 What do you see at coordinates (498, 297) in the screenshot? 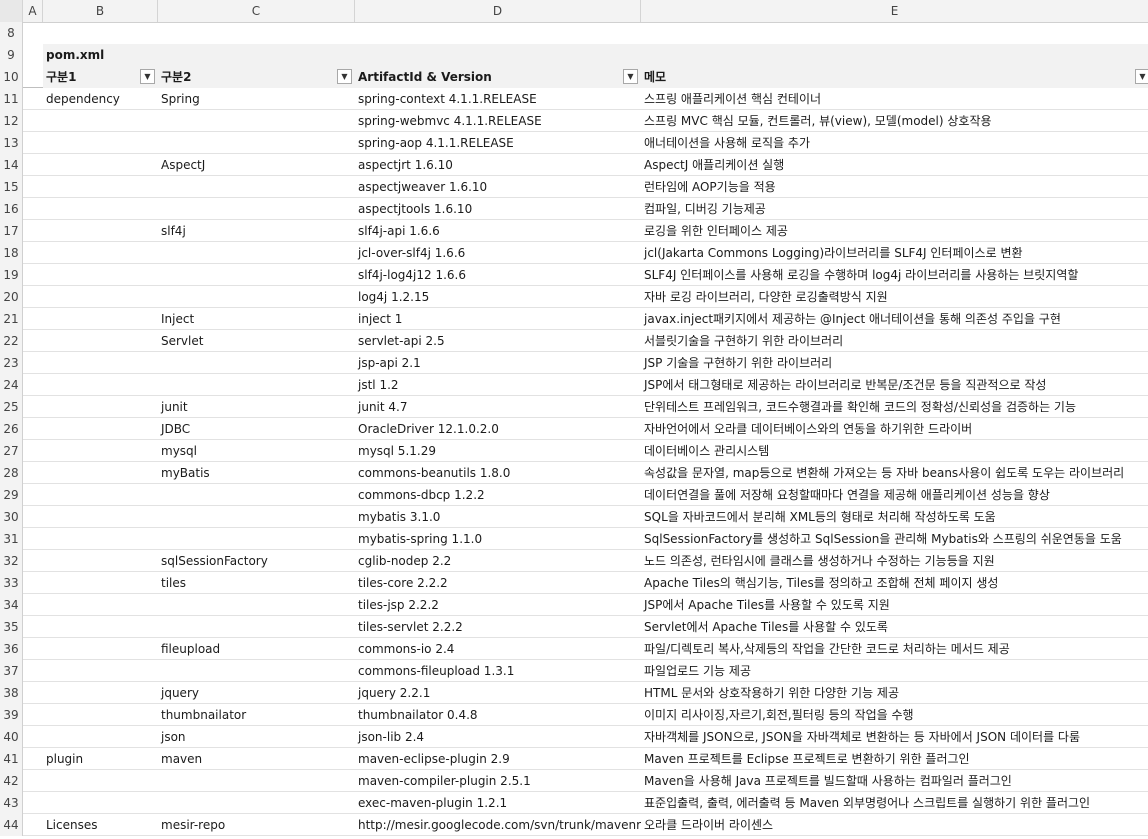
I see `artifact-cell: log4j 1.2.15` at bounding box center [498, 297].